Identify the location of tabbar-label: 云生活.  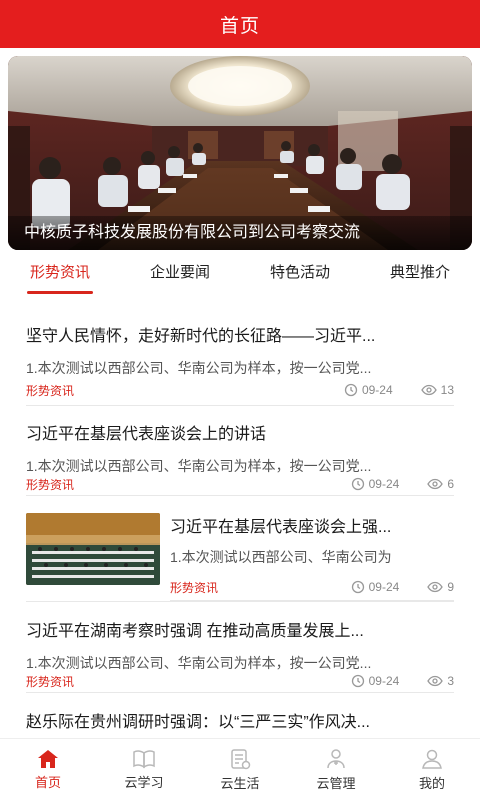
(240, 783).